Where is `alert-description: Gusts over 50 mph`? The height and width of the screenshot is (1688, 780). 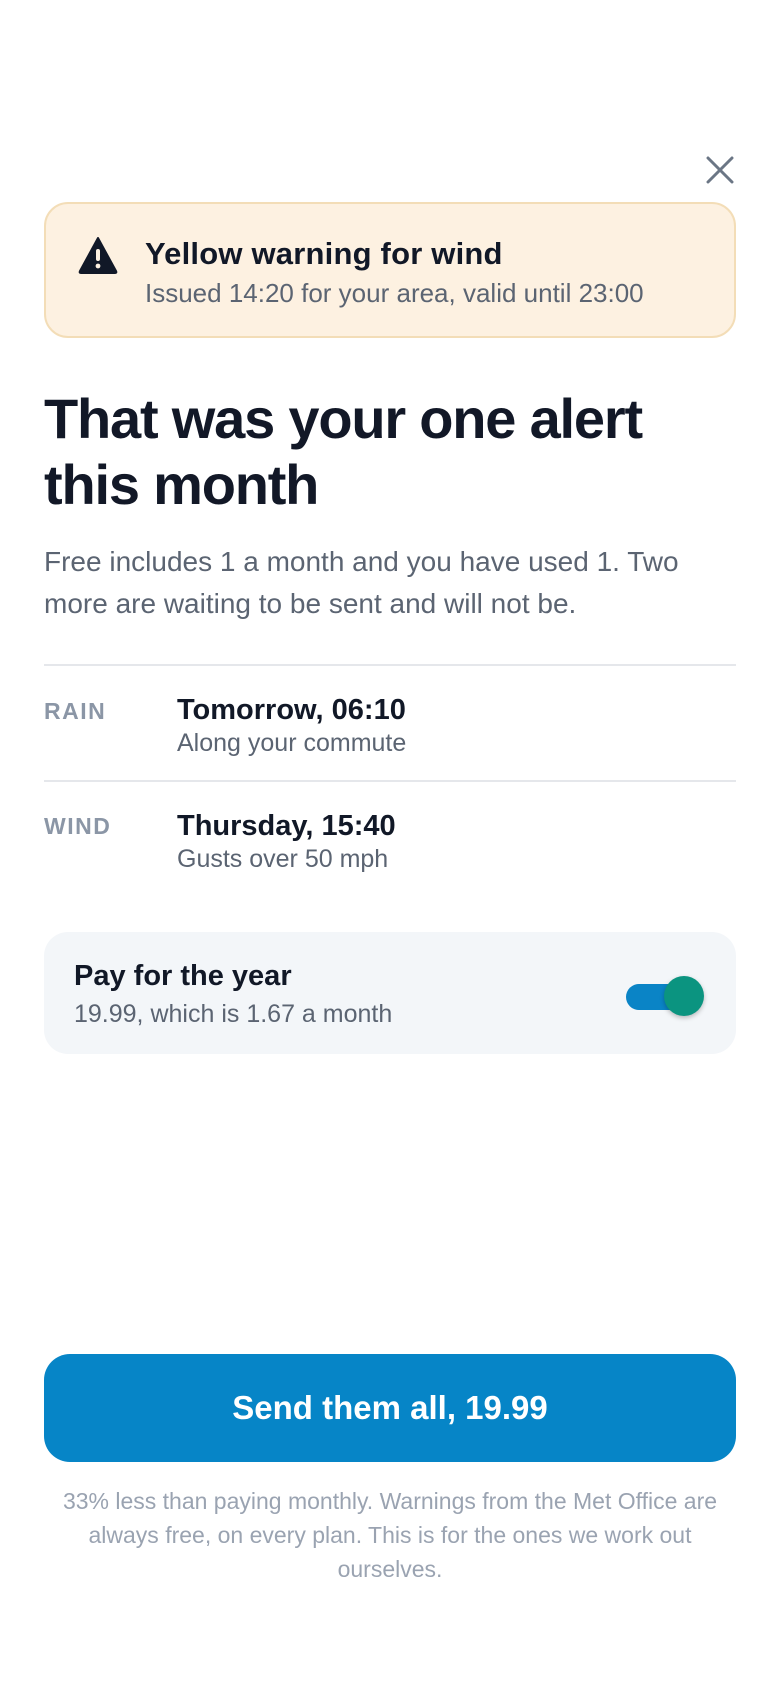
alert-description: Gusts over 50 mph is located at coordinates (283, 859).